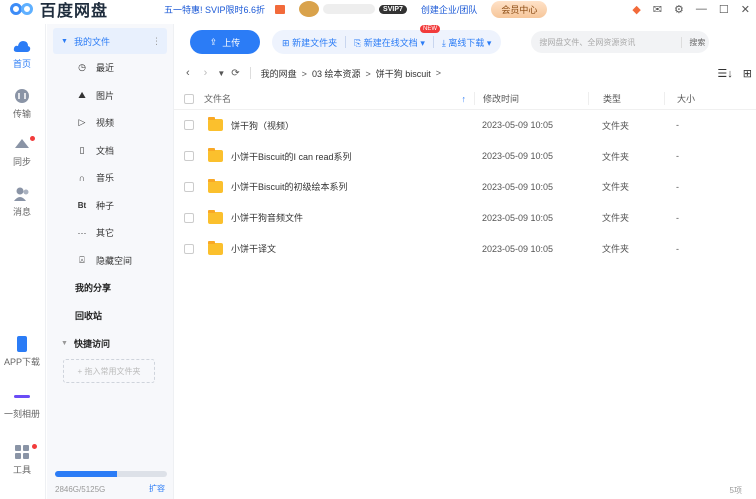 The height and width of the screenshot is (499, 756). I want to click on table-row: 小饼干Biscuit的初级绘本系列 2023-05-09 10:05 文件夹 -, so click(465, 187).